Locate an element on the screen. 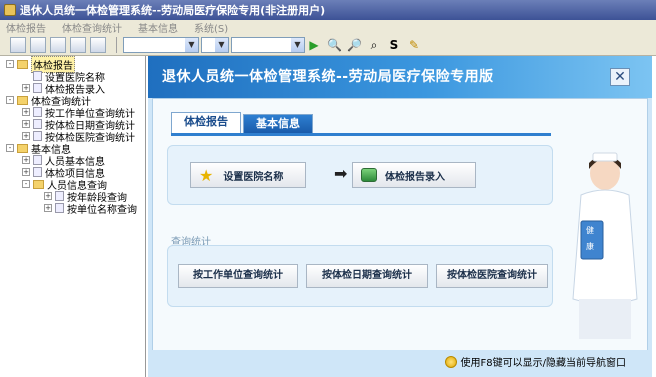 This screenshot has height=377, width=656. toolbar: ▼ ▼ ▼ ▶ 🔍 🔎 ⌕ S ✎ is located at coordinates (328, 45).